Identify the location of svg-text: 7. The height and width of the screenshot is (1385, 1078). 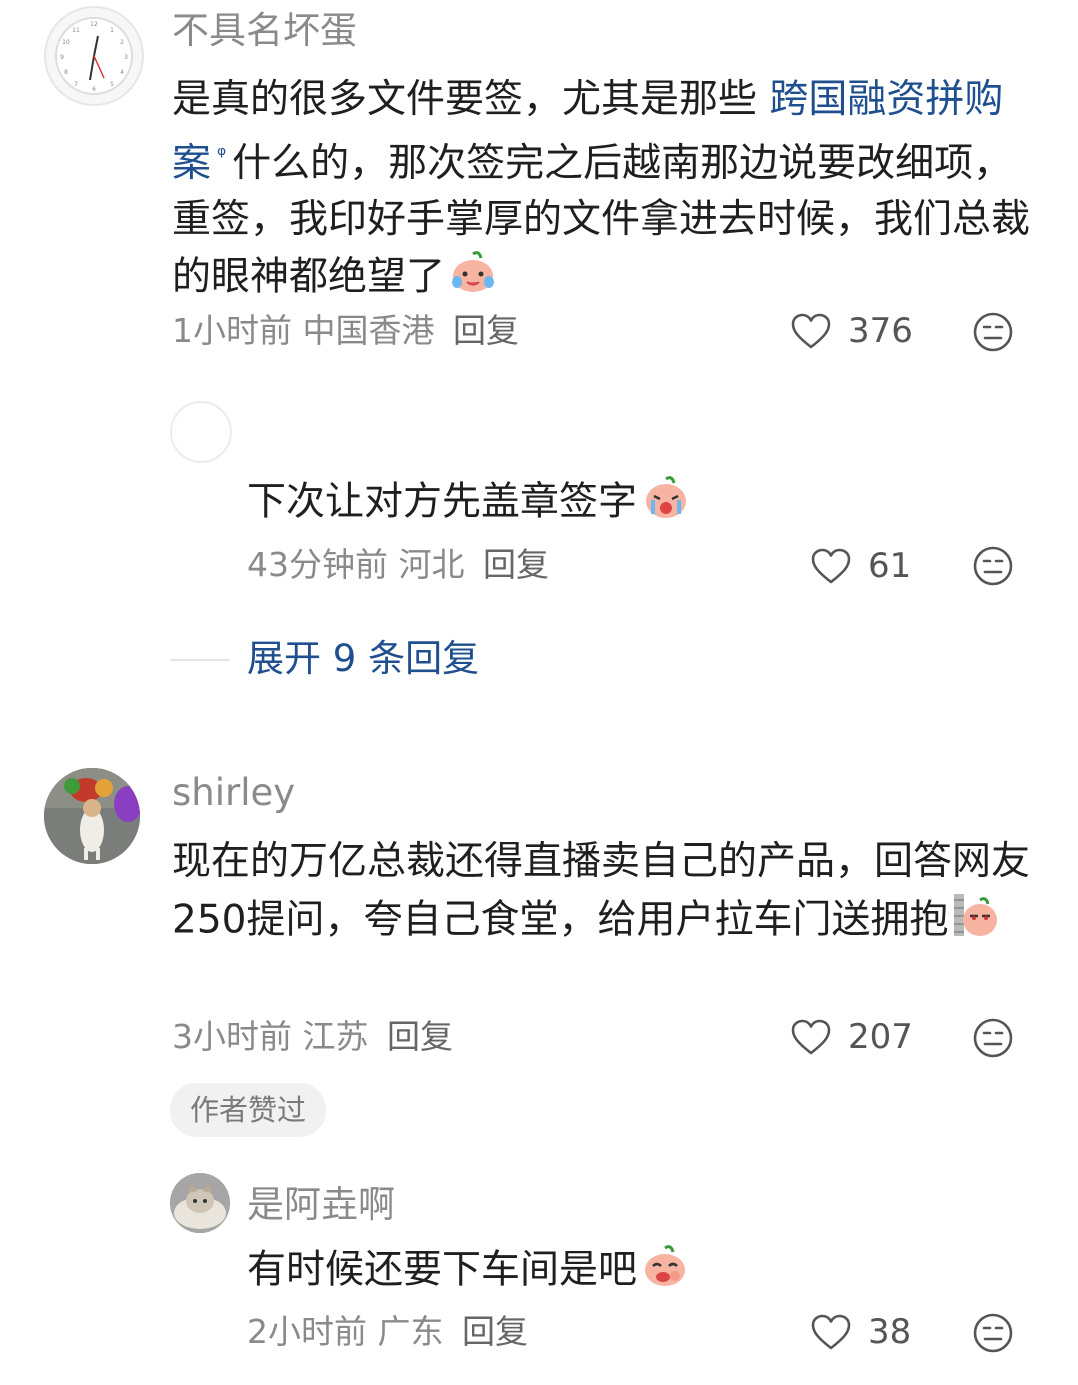
(76, 84).